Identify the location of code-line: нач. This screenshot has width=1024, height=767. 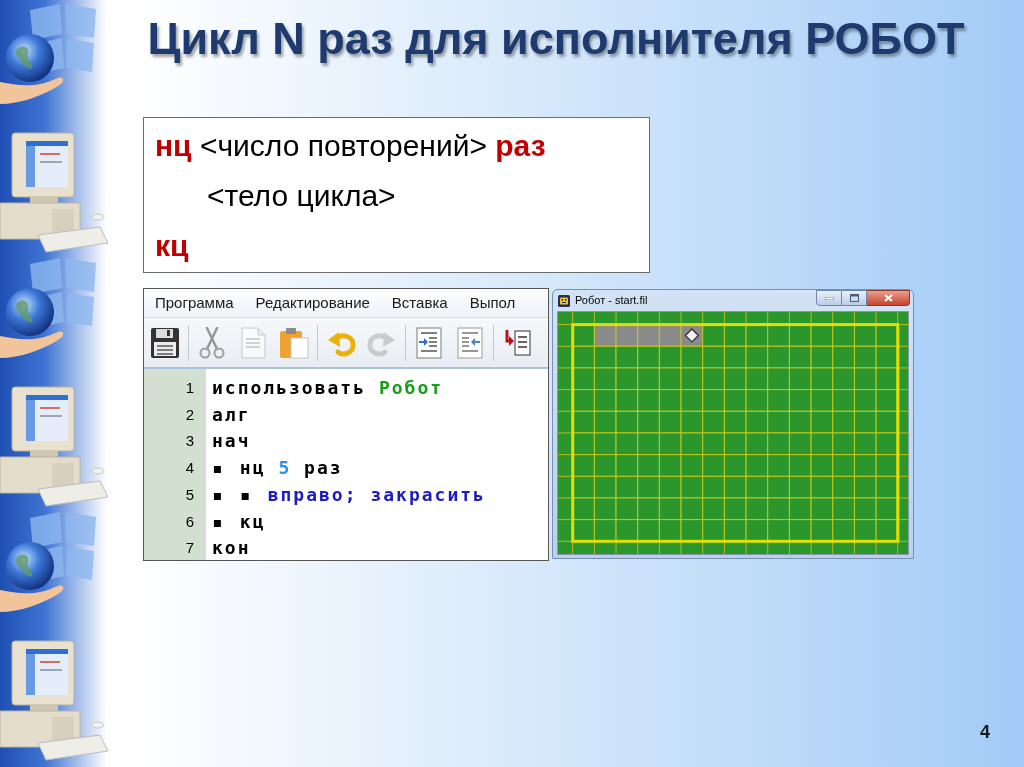
(231, 441).